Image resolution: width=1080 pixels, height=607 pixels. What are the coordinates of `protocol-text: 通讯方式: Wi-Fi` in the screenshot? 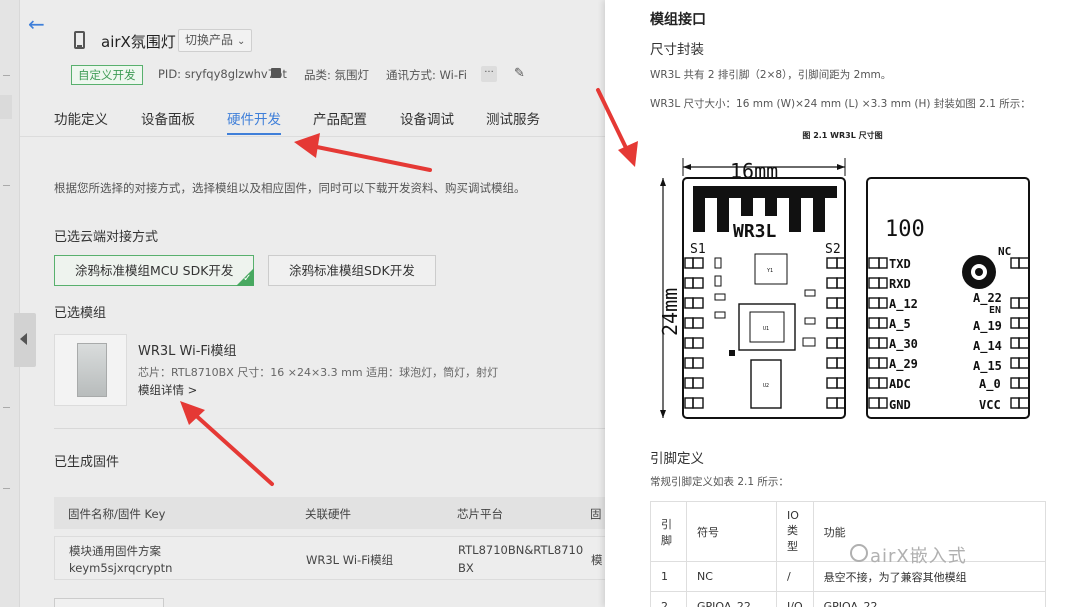 It's located at (426, 75).